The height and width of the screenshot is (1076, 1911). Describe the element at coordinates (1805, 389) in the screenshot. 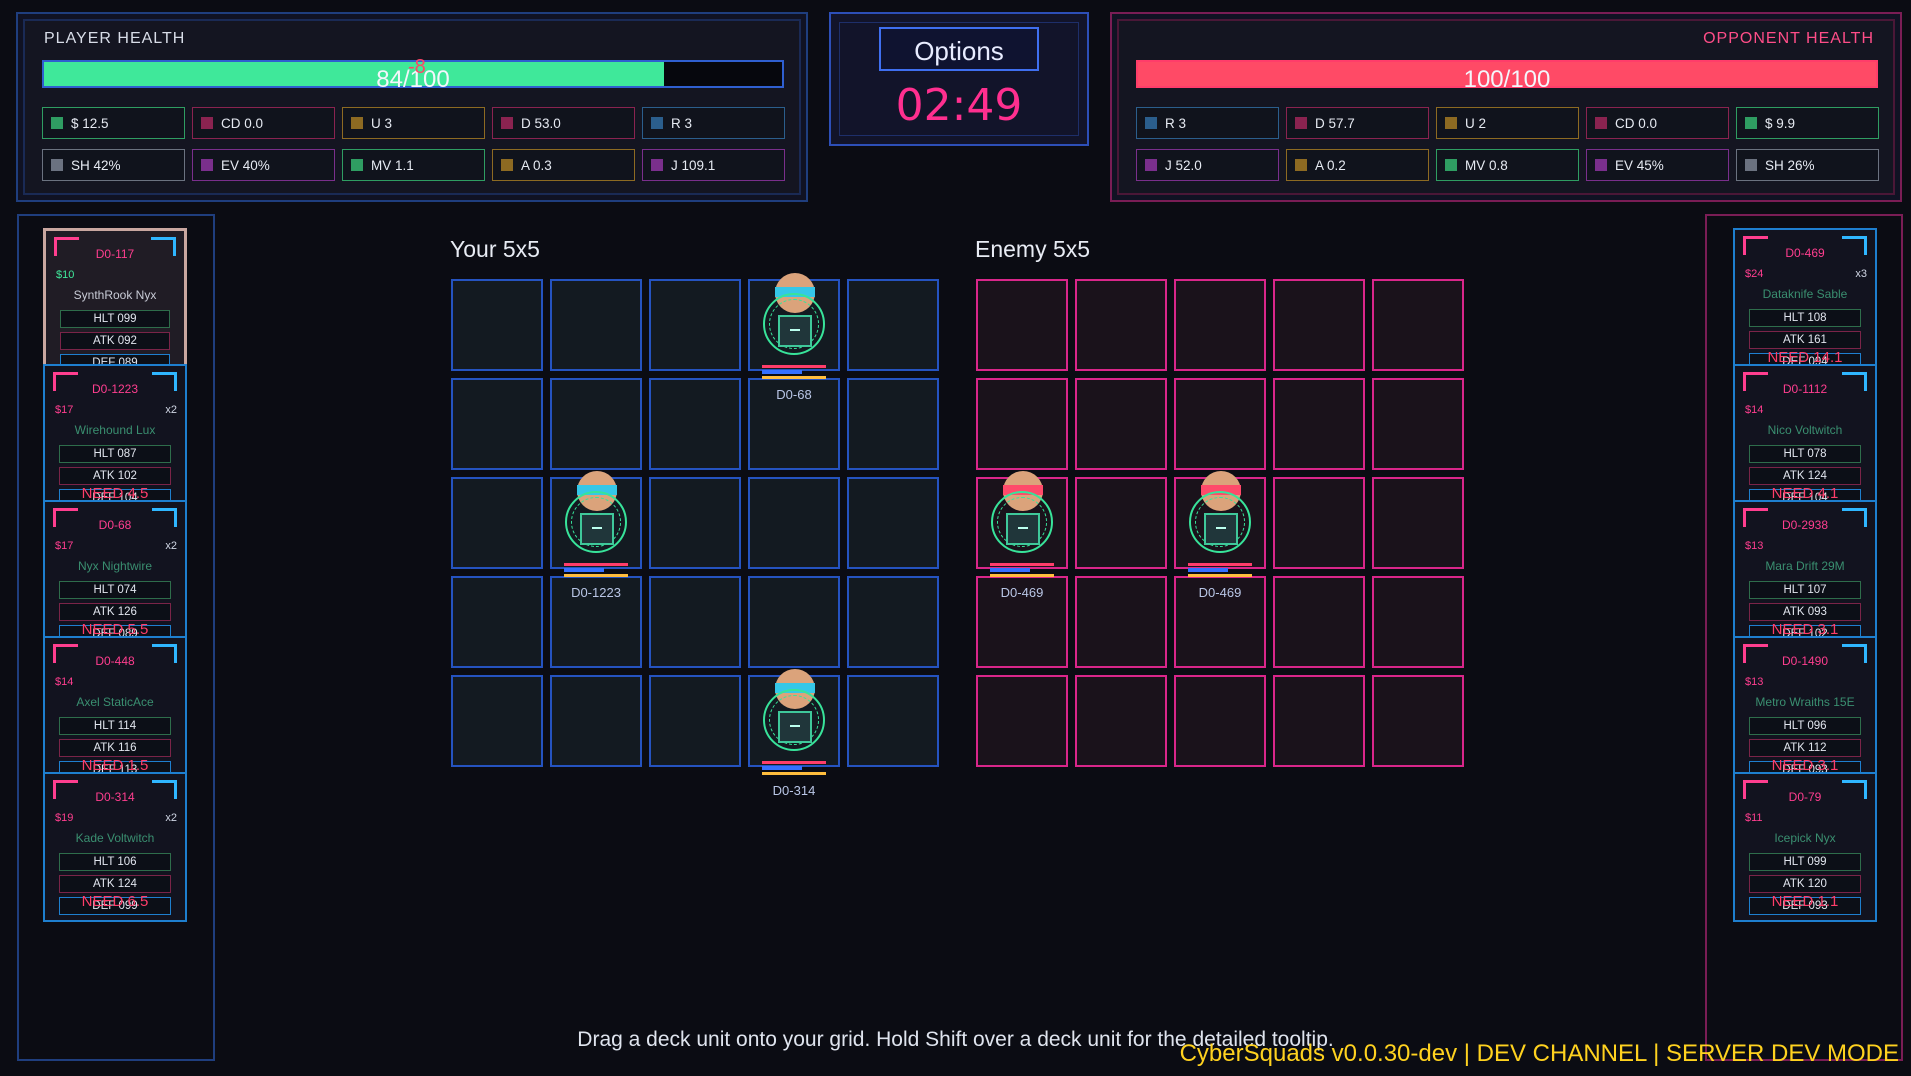

I see `card-id: D0-1112` at that location.